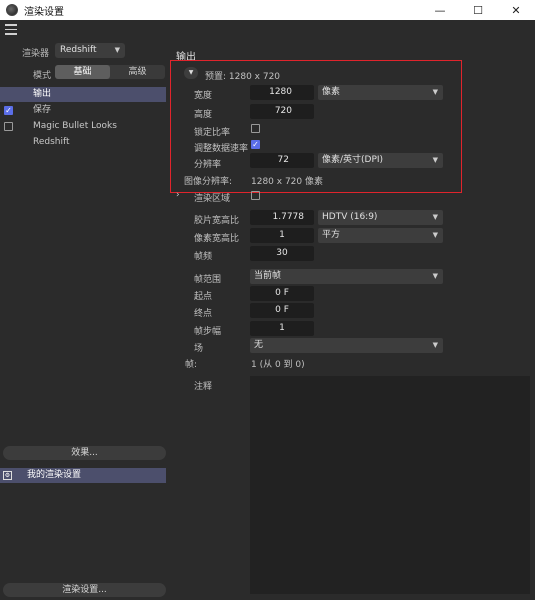  What do you see at coordinates (331, 92) in the screenshot?
I see `unit-value: 像素` at bounding box center [331, 92].